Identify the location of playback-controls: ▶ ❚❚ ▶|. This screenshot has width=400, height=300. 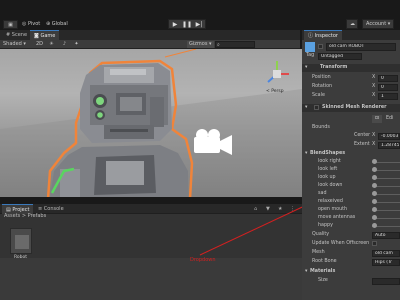
(187, 24).